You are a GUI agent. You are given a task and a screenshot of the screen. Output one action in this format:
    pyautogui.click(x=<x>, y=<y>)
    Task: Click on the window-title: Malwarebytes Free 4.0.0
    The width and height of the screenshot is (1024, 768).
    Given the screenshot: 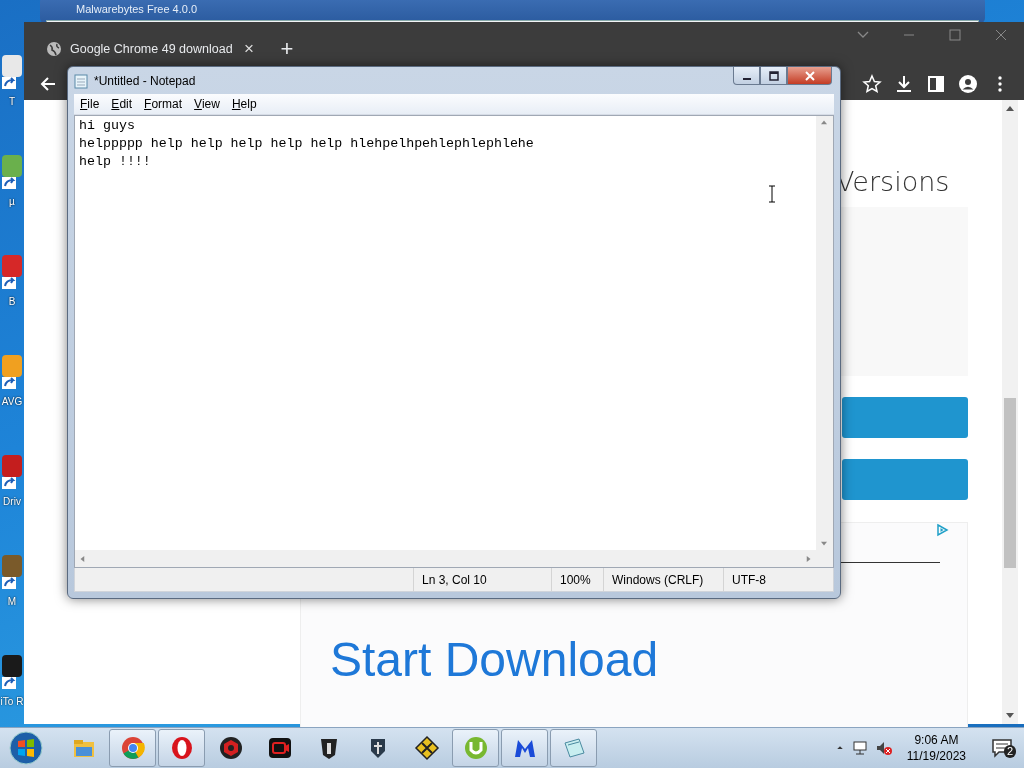 What is the action you would take?
    pyautogui.click(x=137, y=9)
    